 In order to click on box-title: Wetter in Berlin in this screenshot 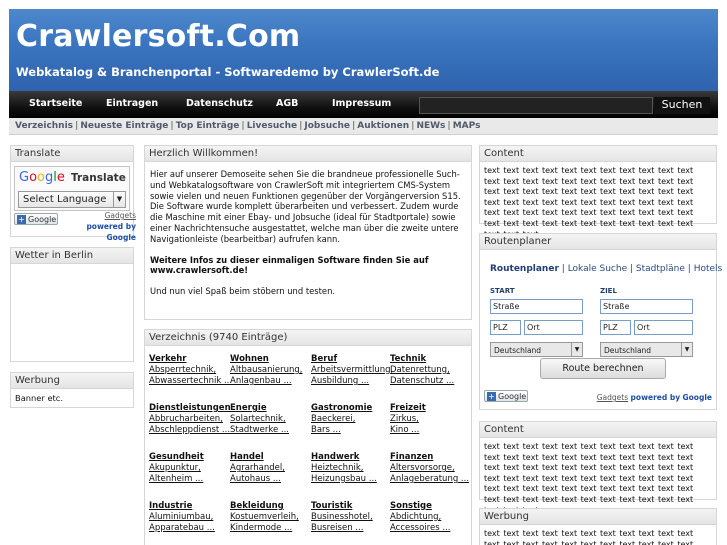, I will do `click(72, 256)`.